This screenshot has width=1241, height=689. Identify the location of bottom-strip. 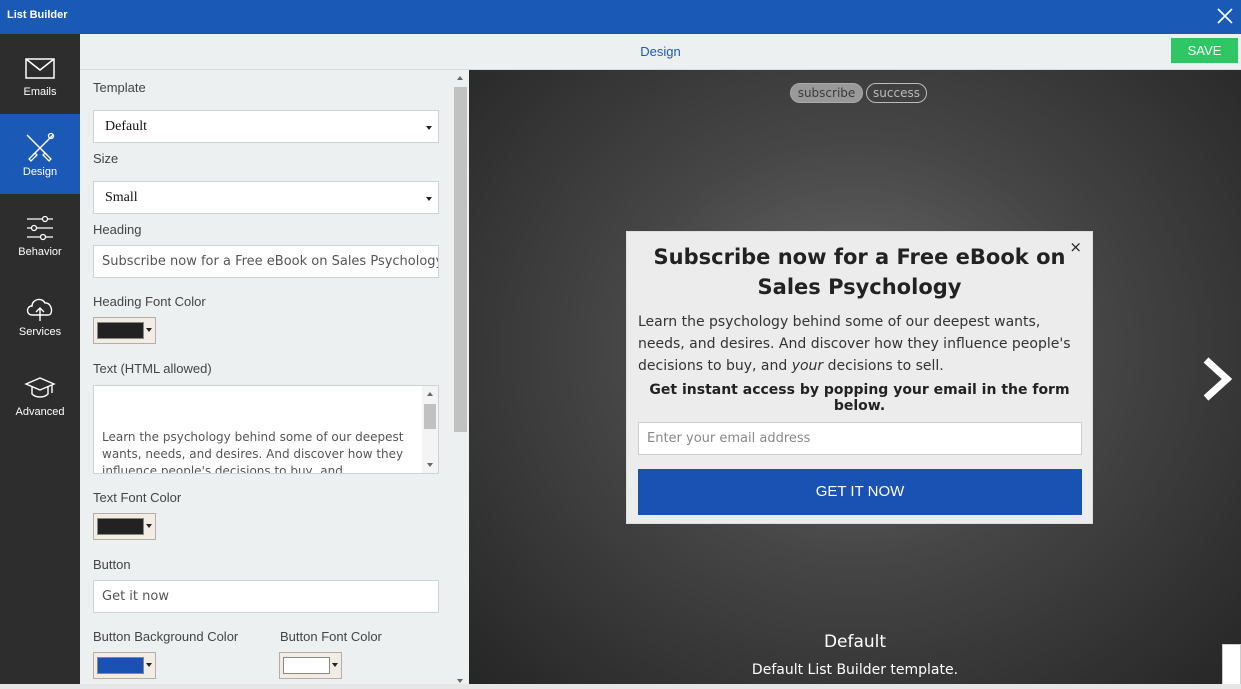
(620, 686).